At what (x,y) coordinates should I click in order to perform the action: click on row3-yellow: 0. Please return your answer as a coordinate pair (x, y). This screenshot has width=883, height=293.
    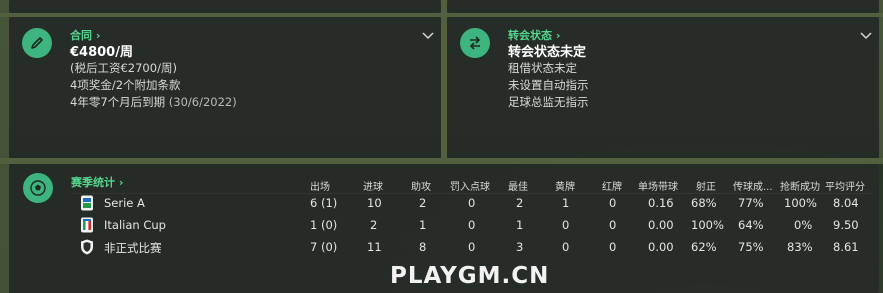
    Looking at the image, I should click on (566, 247).